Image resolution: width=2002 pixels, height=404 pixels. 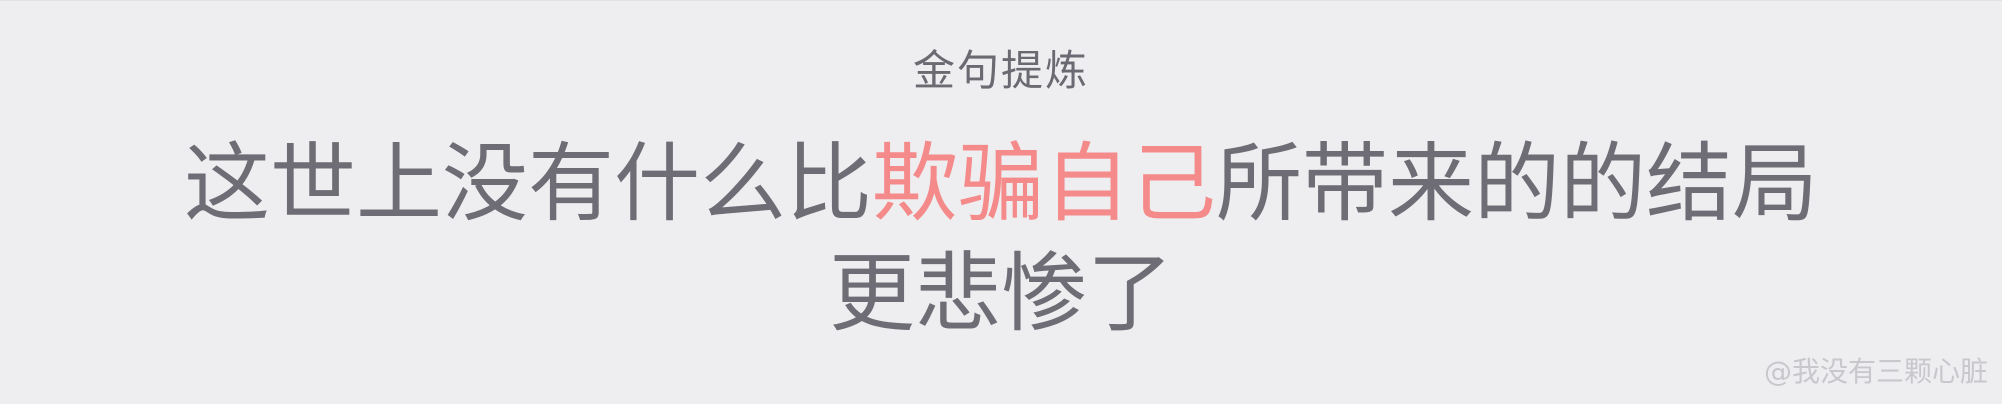 I want to click on quote-line-1-before: 这世上没有什么比, so click(x=528, y=184).